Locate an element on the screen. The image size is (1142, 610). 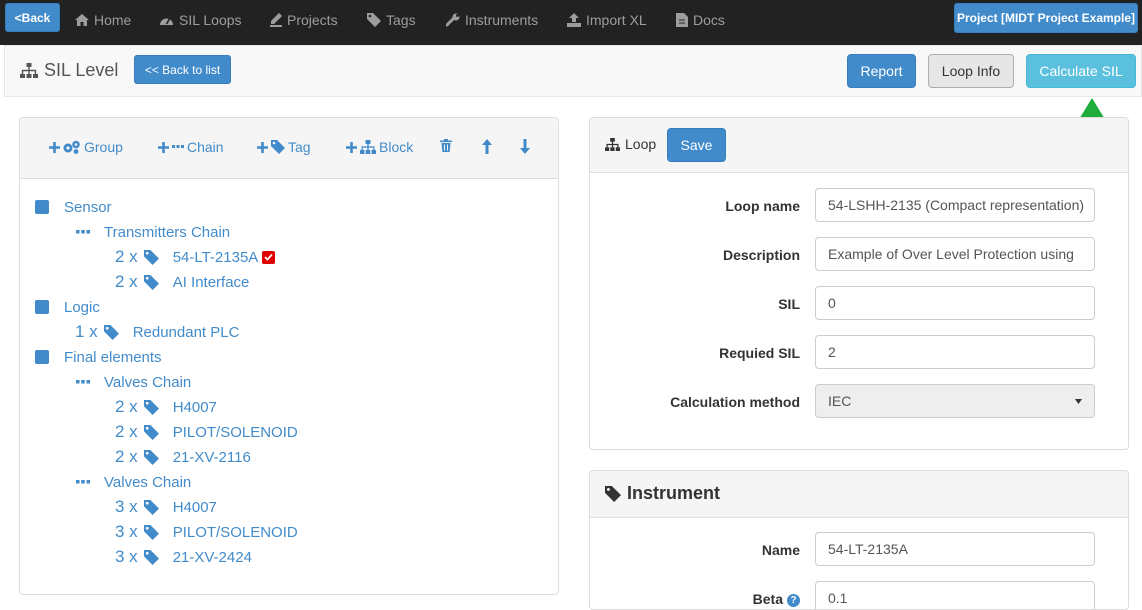
nav-import-xl-link: Import XL is located at coordinates (607, 20).